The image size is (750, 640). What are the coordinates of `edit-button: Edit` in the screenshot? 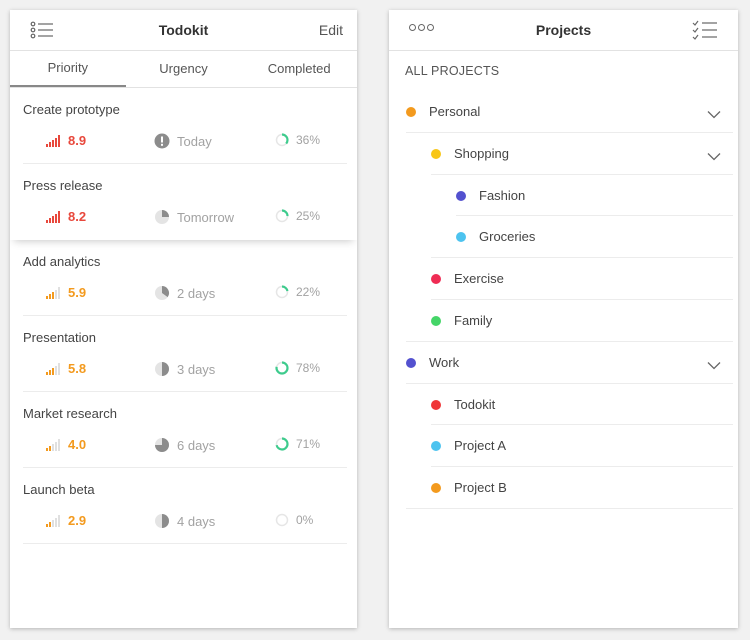 It's located at (331, 30).